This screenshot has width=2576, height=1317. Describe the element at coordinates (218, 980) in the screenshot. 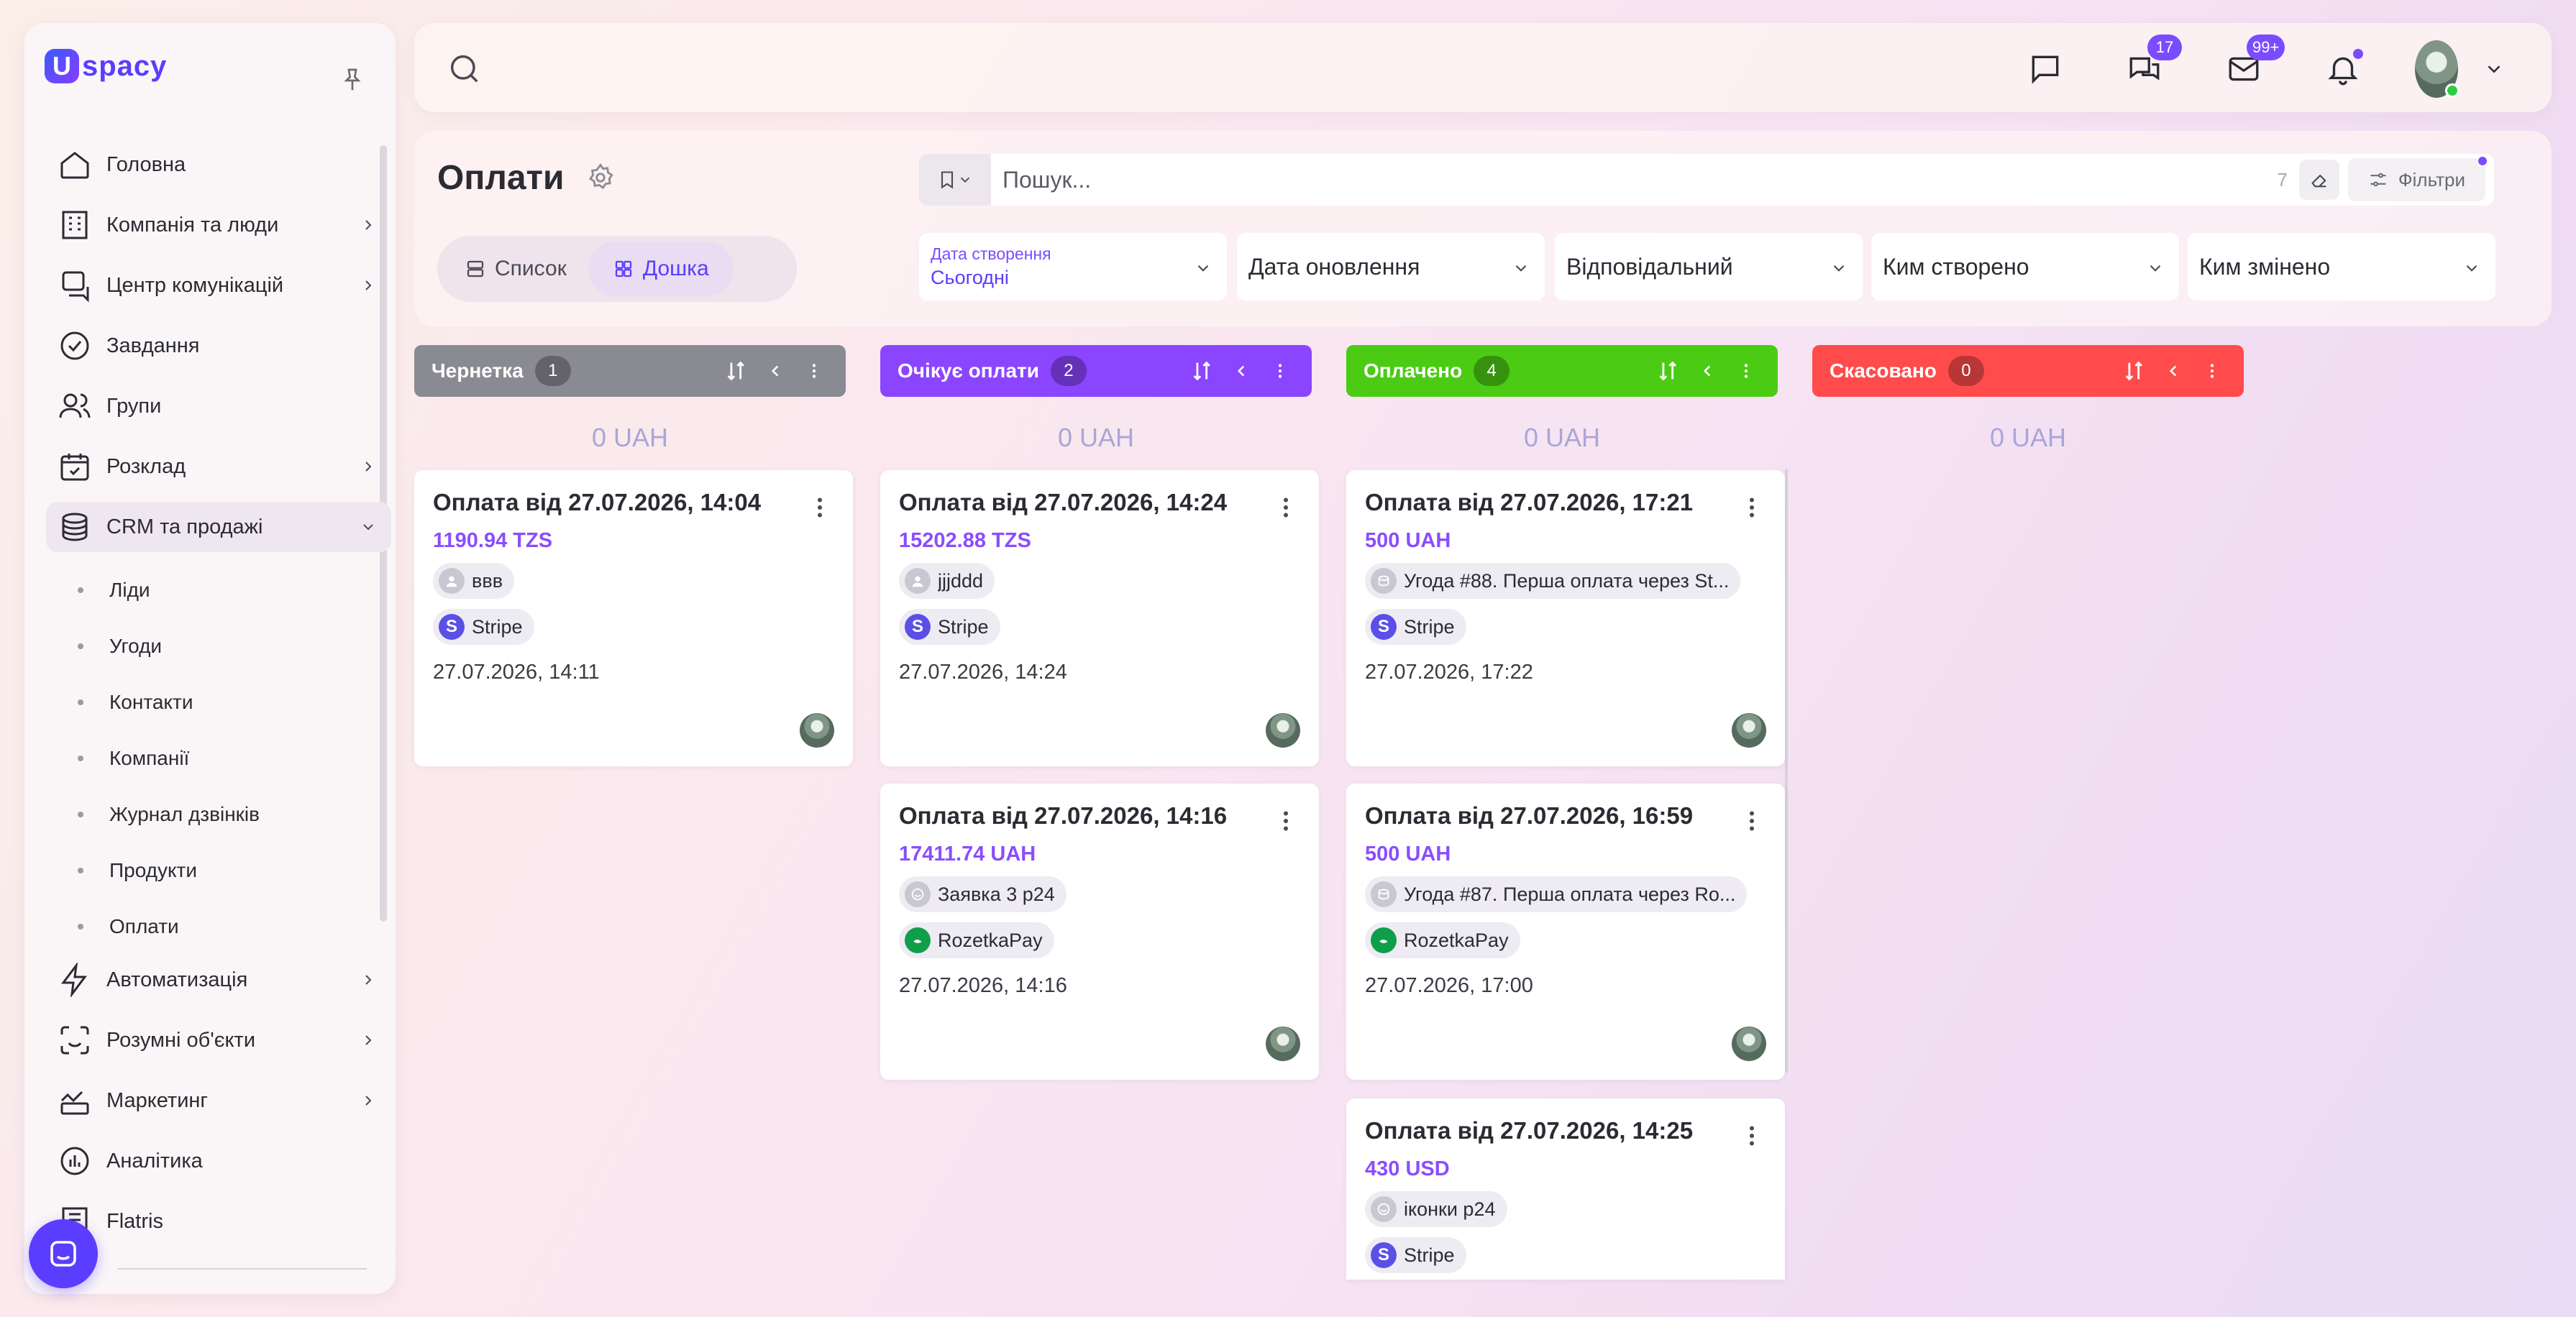

I see `sidebar-item-automation: Автоматизація` at that location.